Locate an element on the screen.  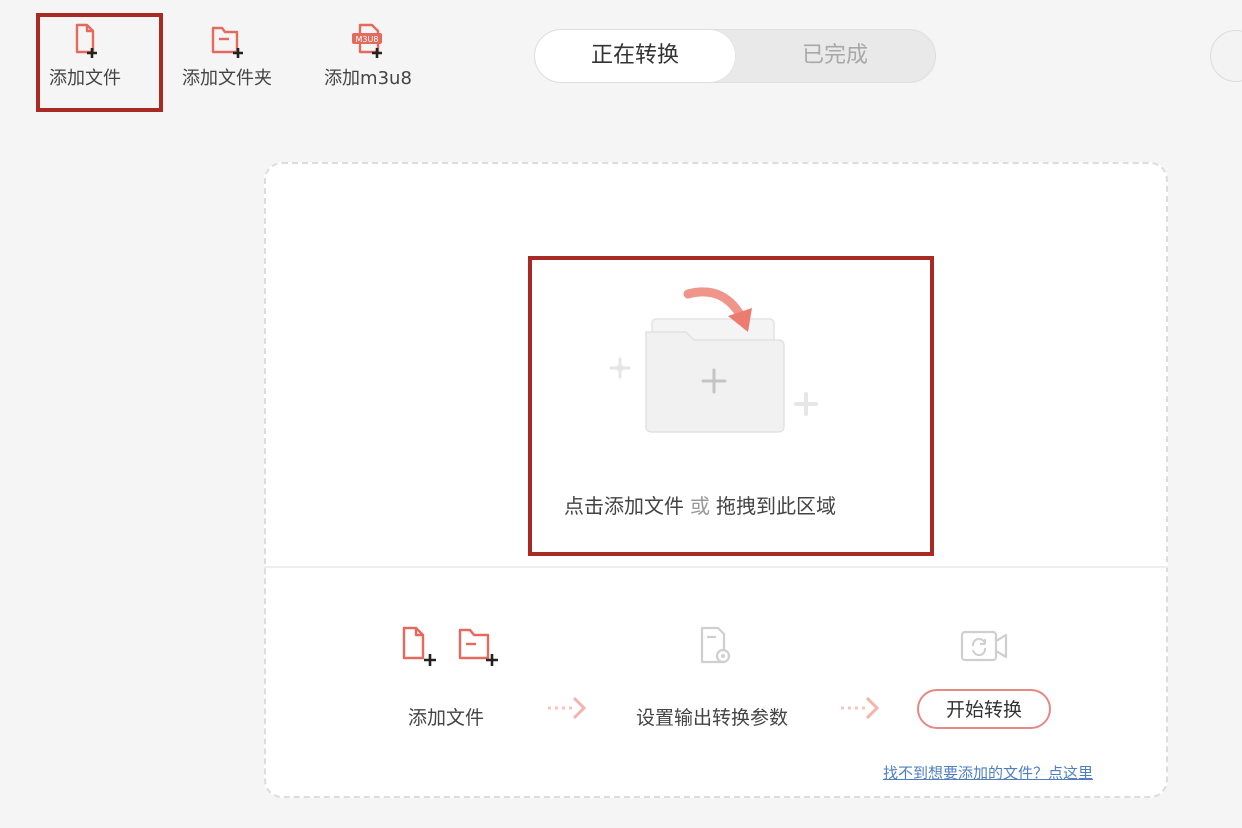
drop-text-or: 或 is located at coordinates (700, 506).